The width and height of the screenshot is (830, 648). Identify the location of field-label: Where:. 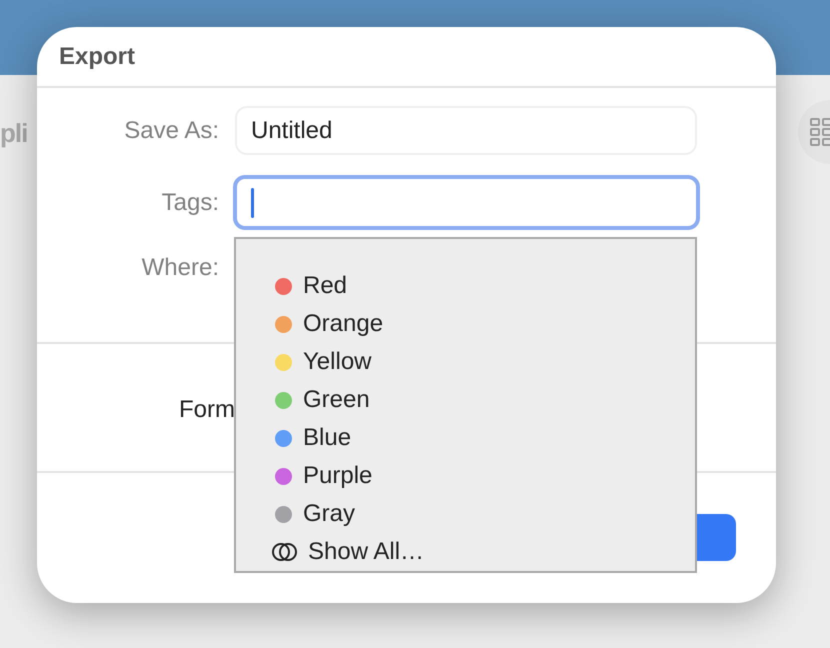
(179, 268).